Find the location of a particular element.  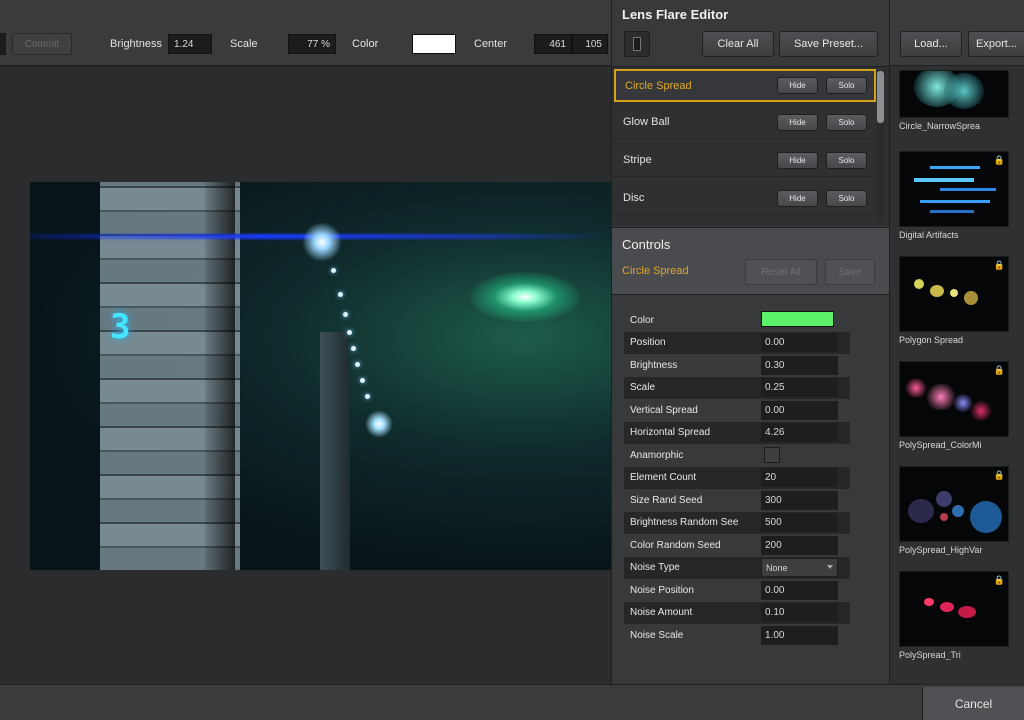

brightness-field: 1.24 is located at coordinates (189, 44).